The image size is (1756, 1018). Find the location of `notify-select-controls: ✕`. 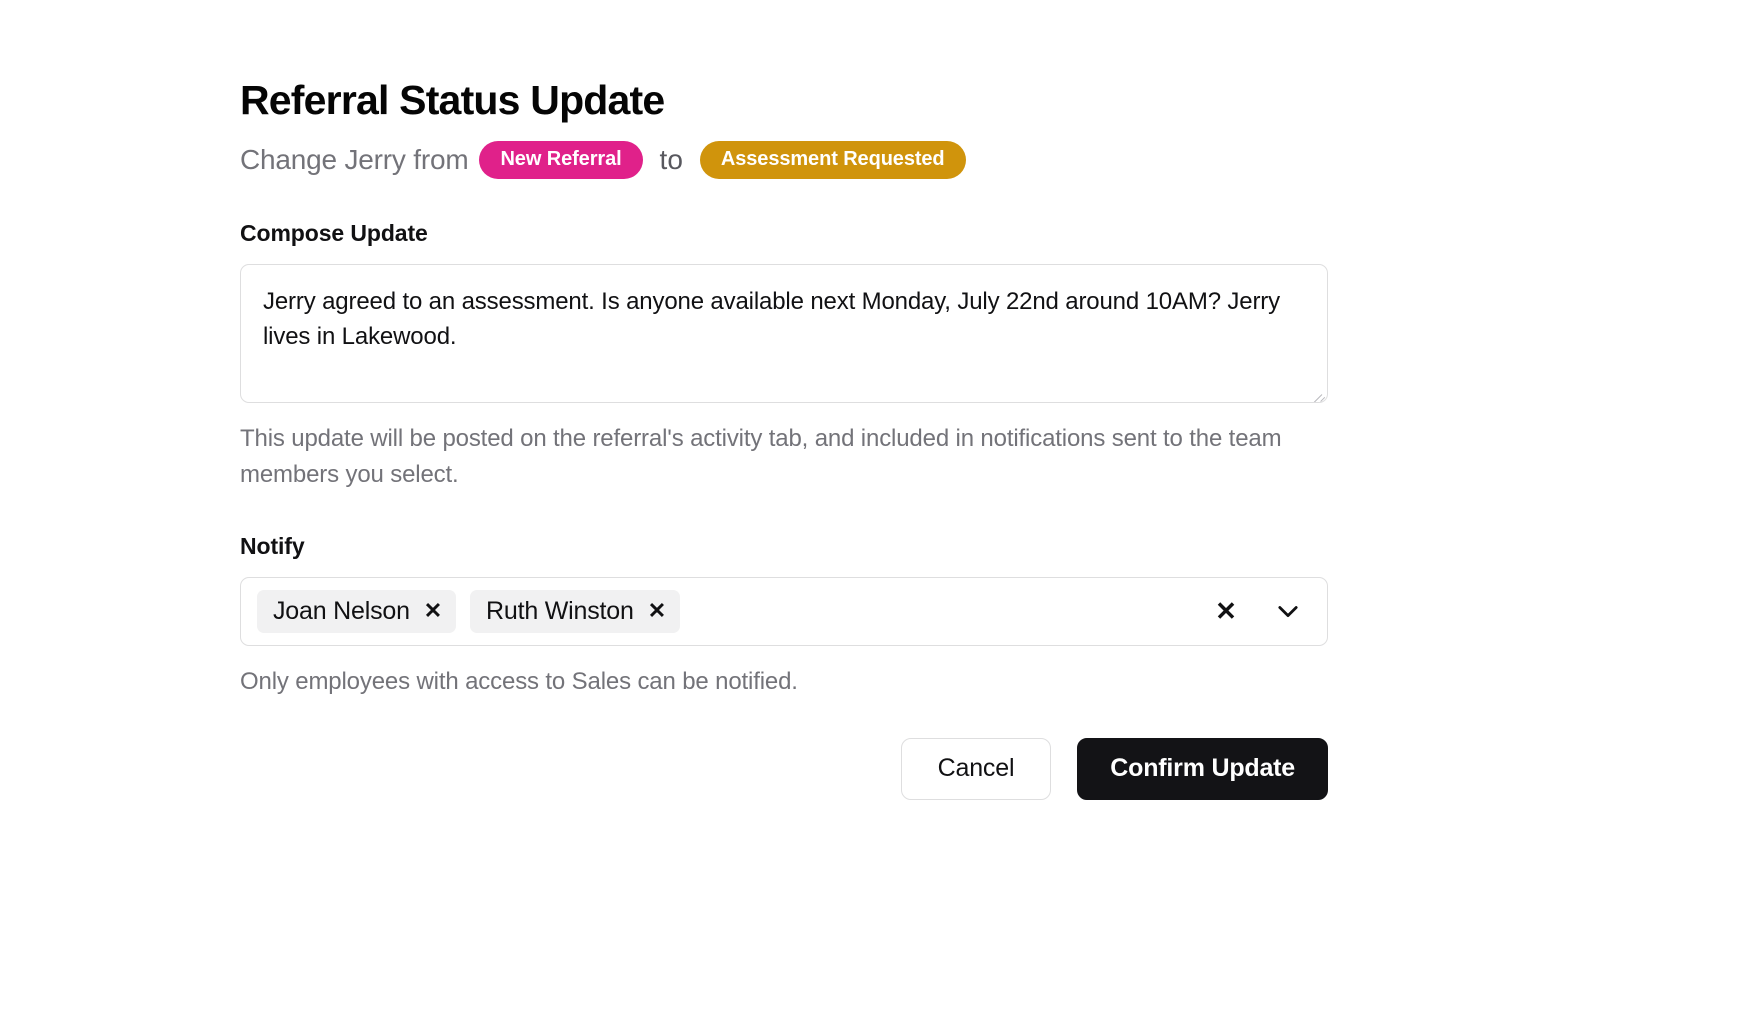

notify-select-controls: ✕ is located at coordinates (1262, 611).